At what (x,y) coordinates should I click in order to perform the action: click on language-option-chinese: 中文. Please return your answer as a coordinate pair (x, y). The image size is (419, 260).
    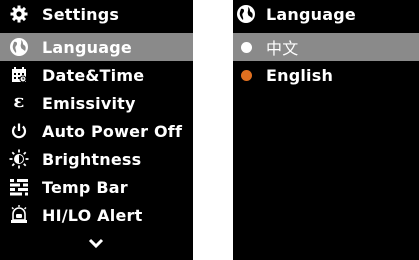
    Looking at the image, I should click on (326, 47).